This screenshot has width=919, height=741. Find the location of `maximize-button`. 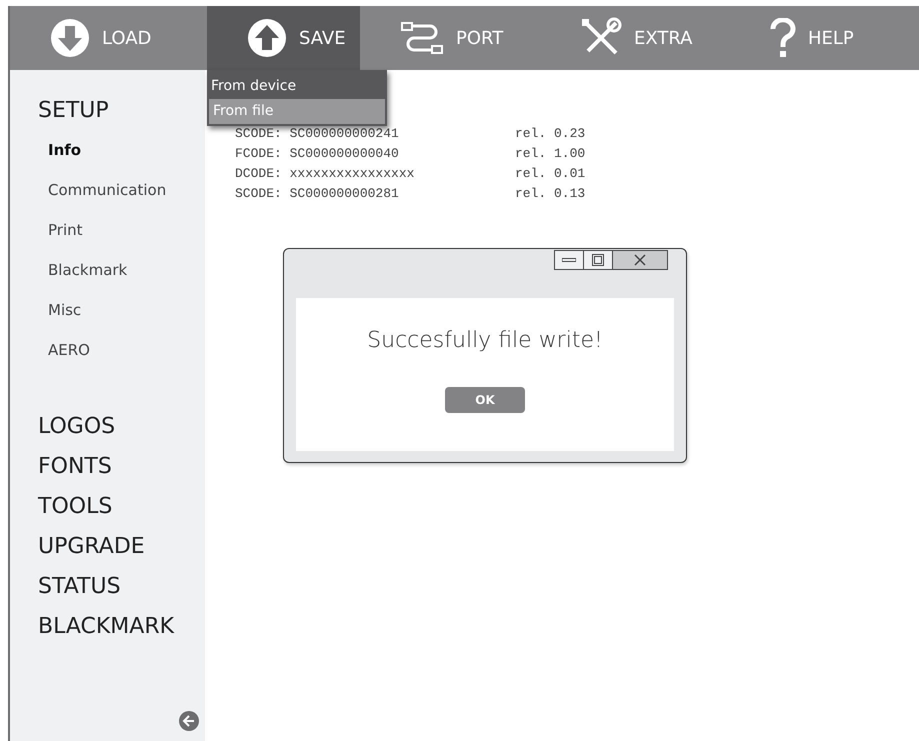

maximize-button is located at coordinates (598, 260).